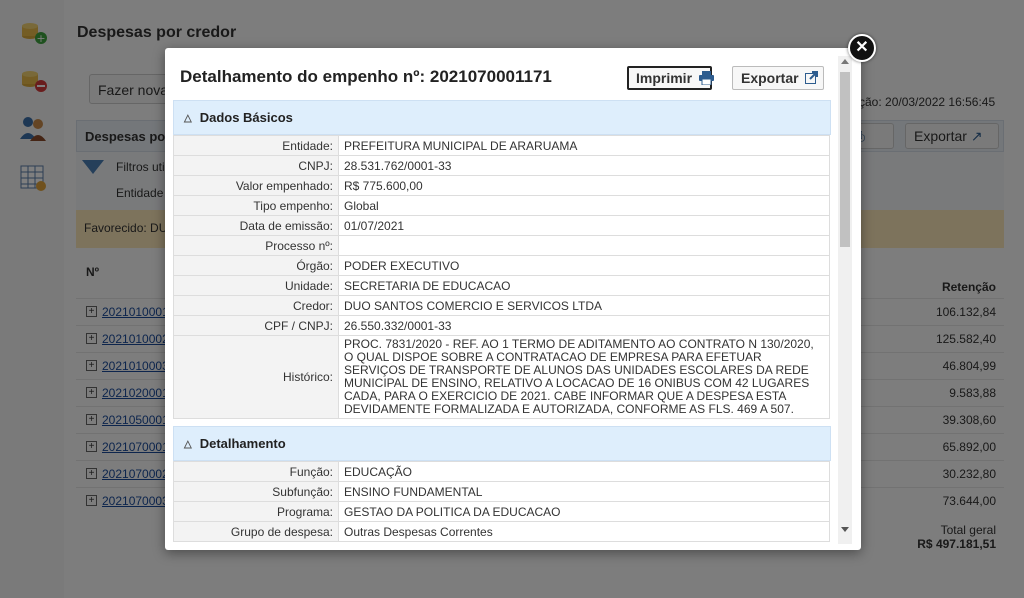 Image resolution: width=1024 pixels, height=598 pixels. What do you see at coordinates (584, 185) in the screenshot?
I see `field-value: R$ 775.600,00` at bounding box center [584, 185].